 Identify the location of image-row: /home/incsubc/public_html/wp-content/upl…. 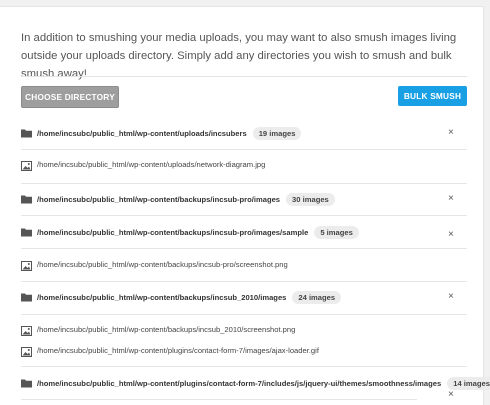
(244, 167).